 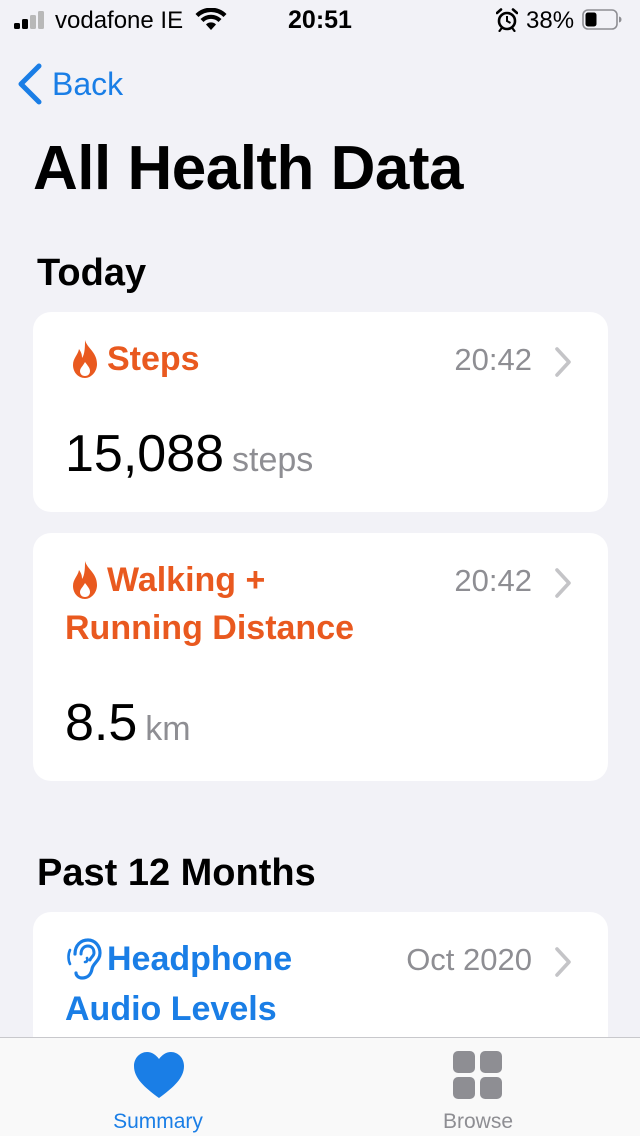 I want to click on card-header: Headphone, so click(x=178, y=959).